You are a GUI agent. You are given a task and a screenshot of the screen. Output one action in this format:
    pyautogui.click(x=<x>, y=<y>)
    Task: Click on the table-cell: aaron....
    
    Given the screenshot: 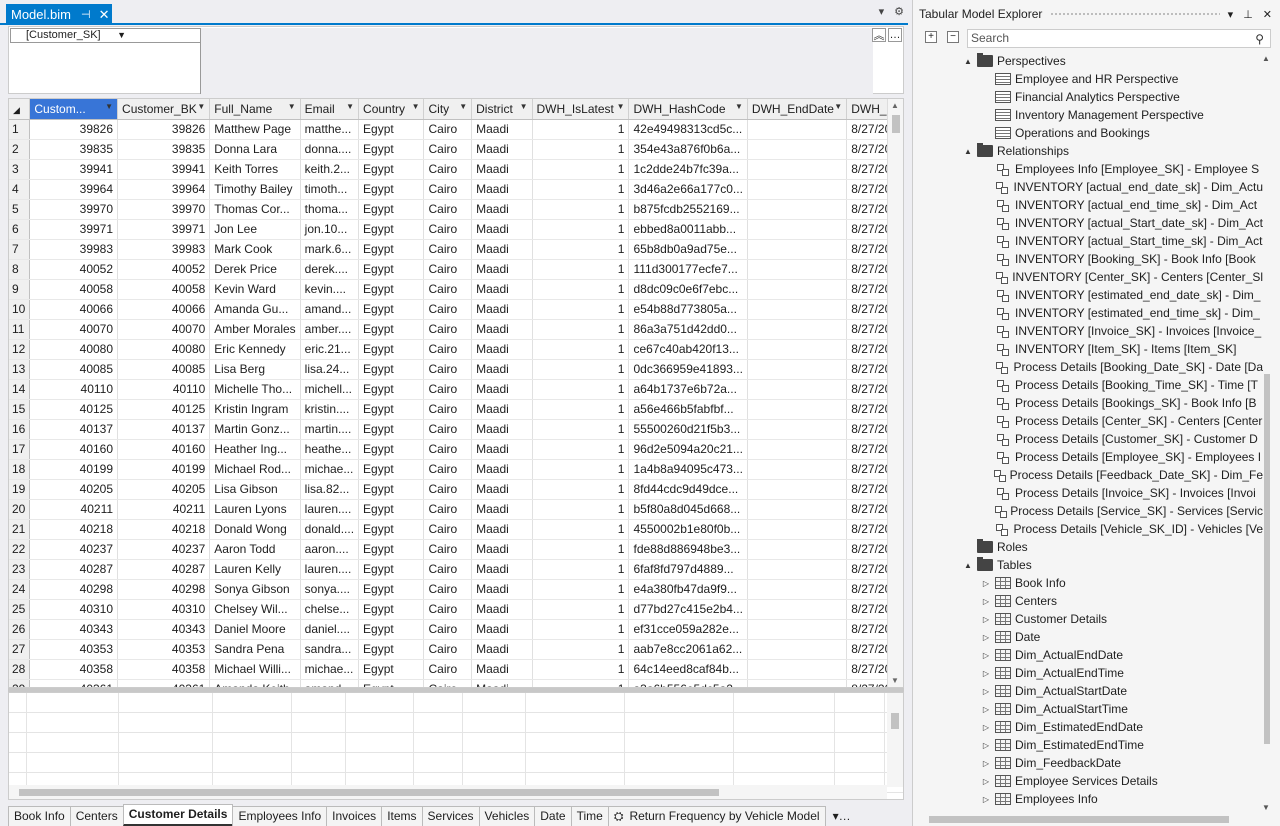 What is the action you would take?
    pyautogui.click(x=330, y=549)
    